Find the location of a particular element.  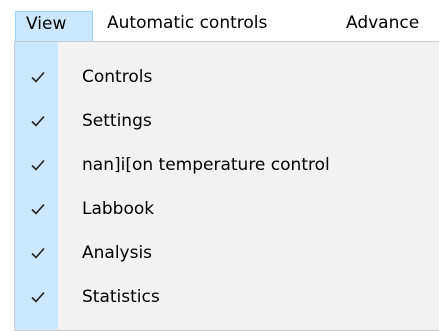

menu-advanced: Advance is located at coordinates (382, 26).